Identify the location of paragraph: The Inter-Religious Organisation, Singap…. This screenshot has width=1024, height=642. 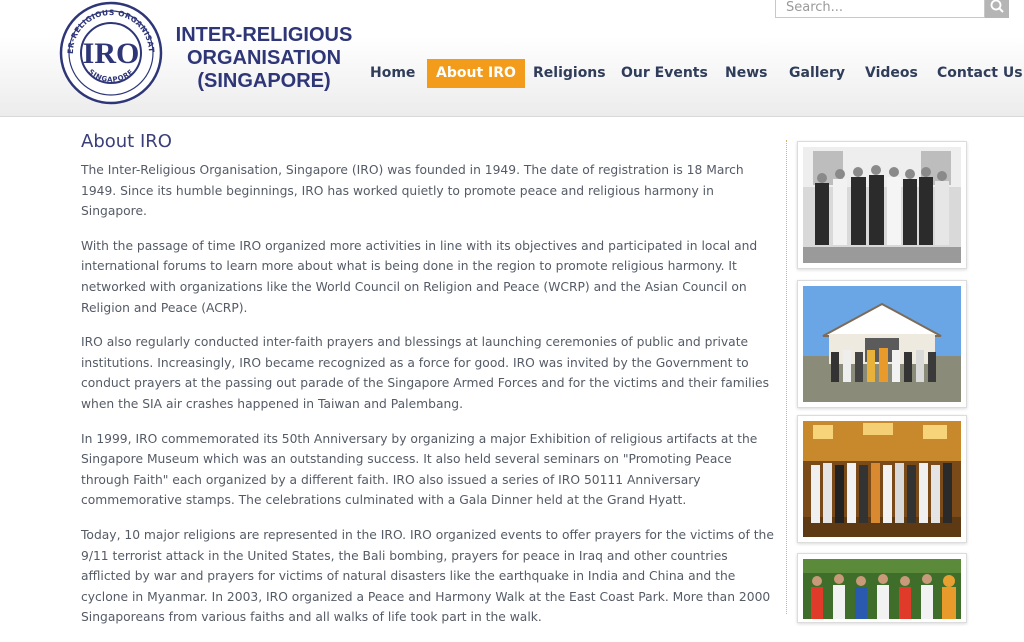
(412, 191).